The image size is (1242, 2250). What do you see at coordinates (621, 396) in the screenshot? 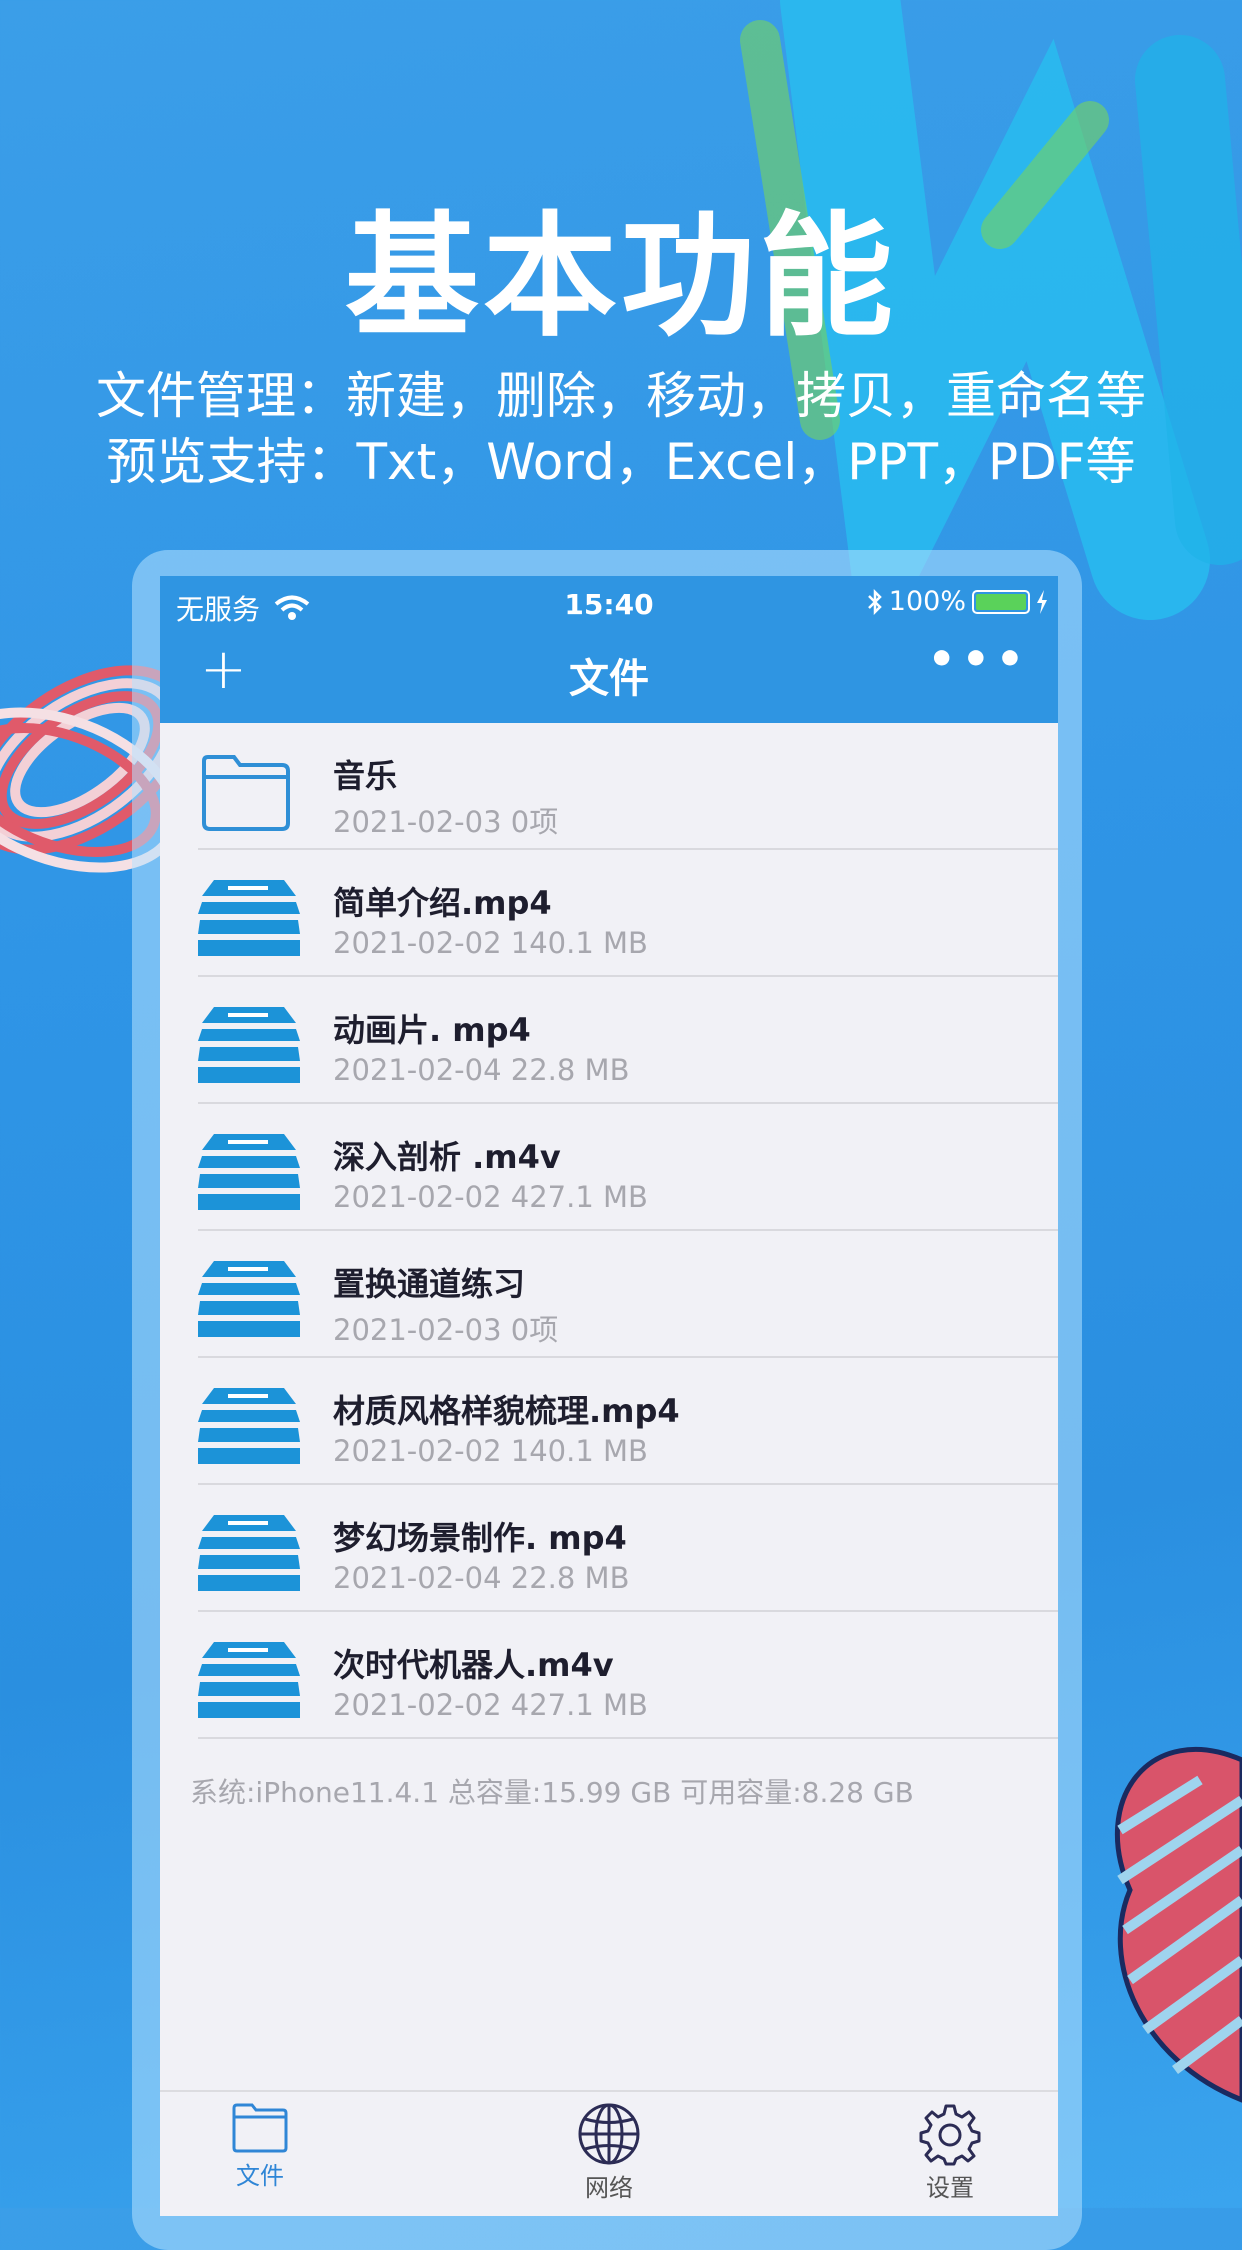
I see `promo-line-file-management: 文件管理：新建，删除，移动，拷贝，重命名等` at bounding box center [621, 396].